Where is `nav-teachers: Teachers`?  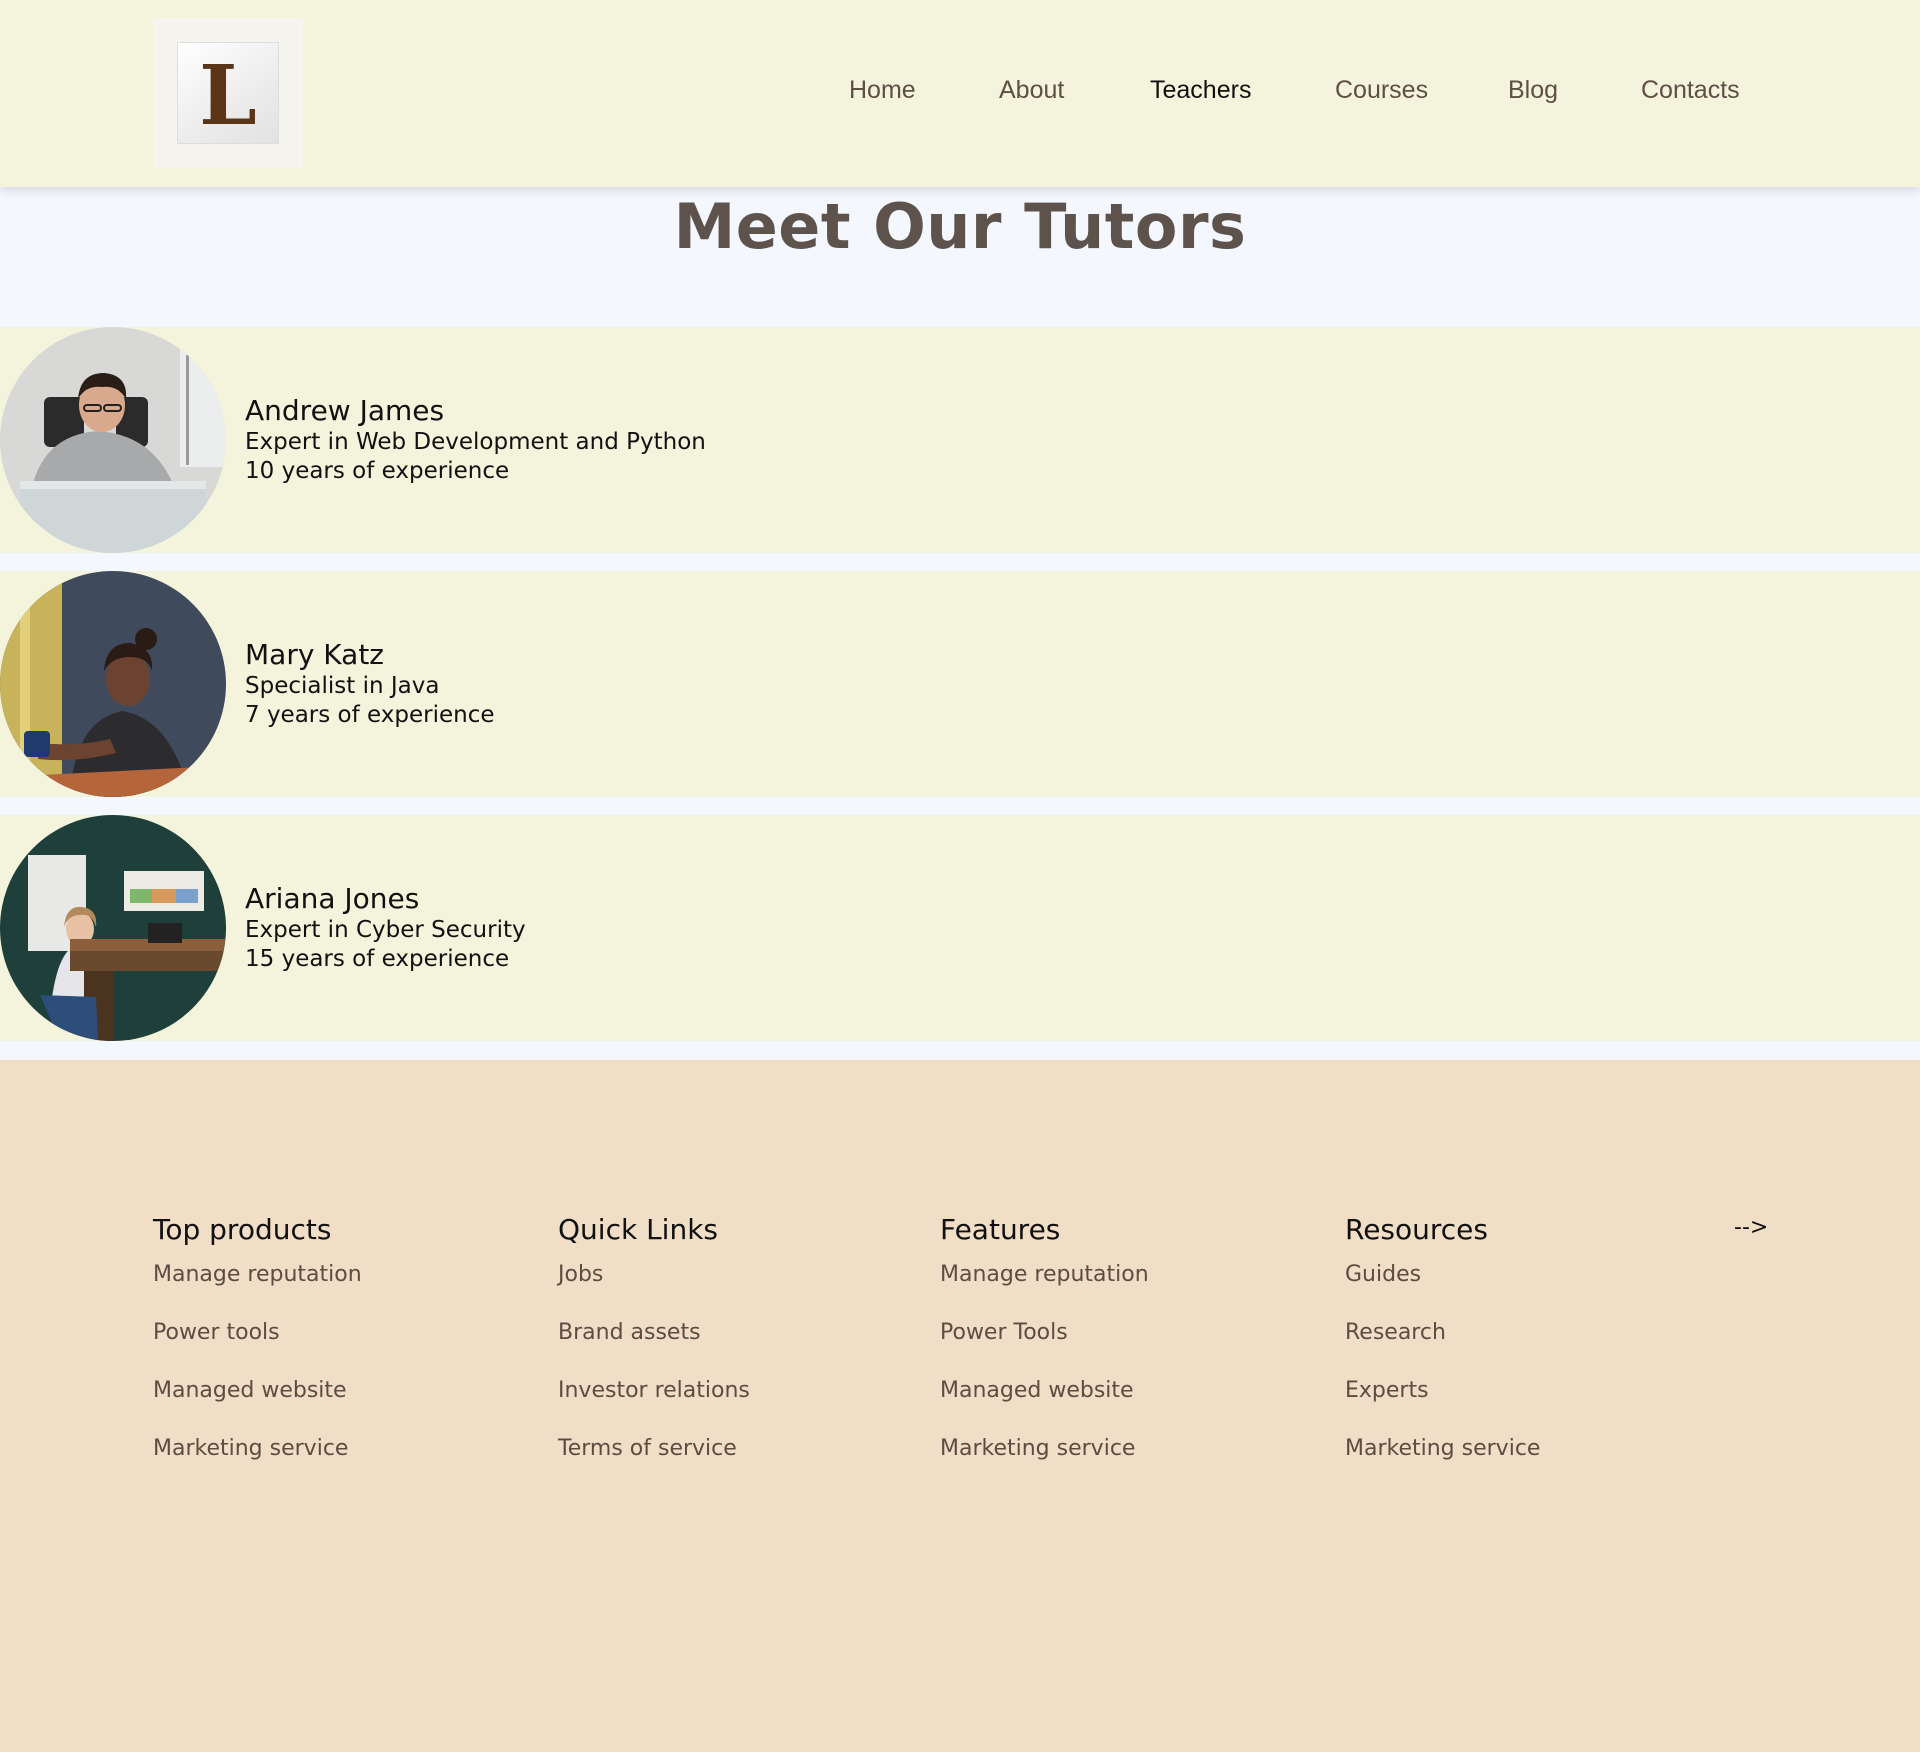 nav-teachers: Teachers is located at coordinates (1200, 90).